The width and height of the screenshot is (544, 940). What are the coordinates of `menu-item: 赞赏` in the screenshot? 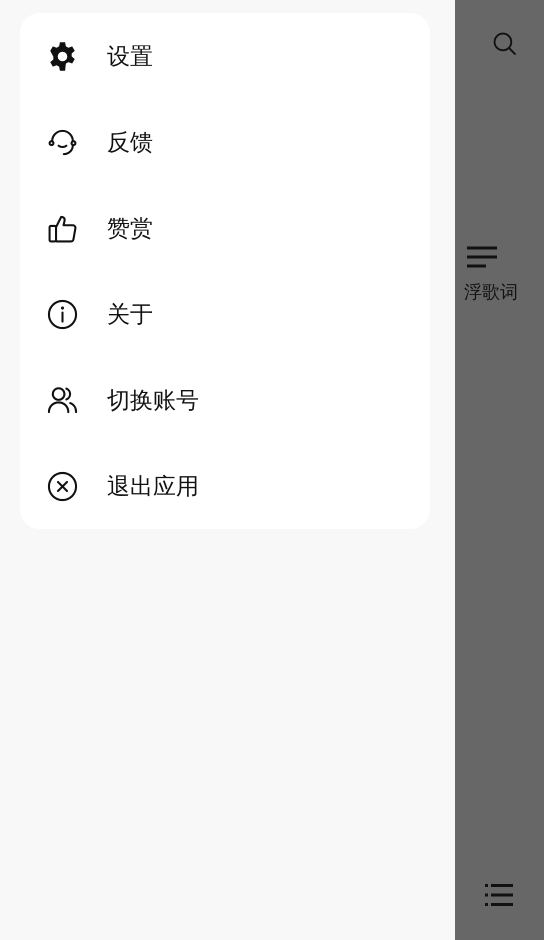 It's located at (238, 228).